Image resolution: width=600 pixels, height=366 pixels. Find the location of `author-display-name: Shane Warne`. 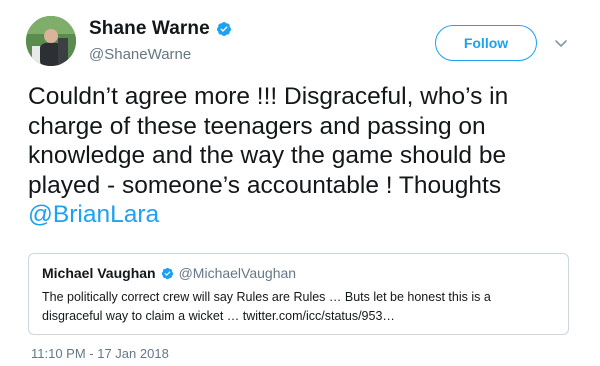

author-display-name: Shane Warne is located at coordinates (149, 29).